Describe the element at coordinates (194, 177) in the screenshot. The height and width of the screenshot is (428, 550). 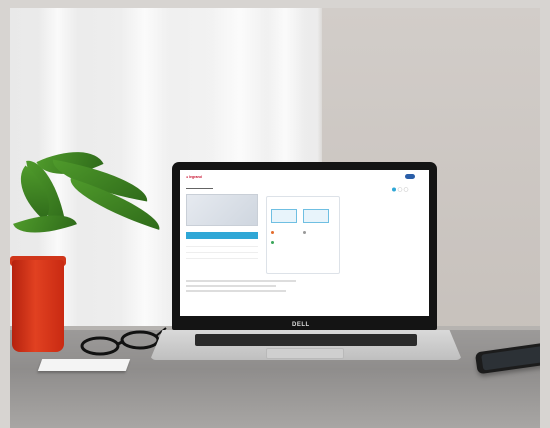
I see `screen-logo: ● legrand` at that location.